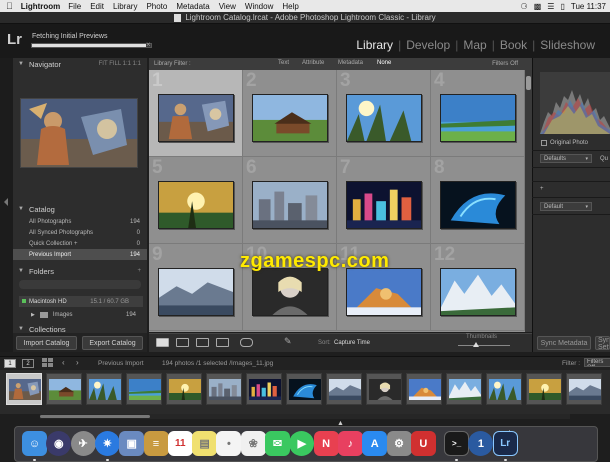 The image size is (610, 462). I want to click on filter-tab-none: None, so click(384, 63).